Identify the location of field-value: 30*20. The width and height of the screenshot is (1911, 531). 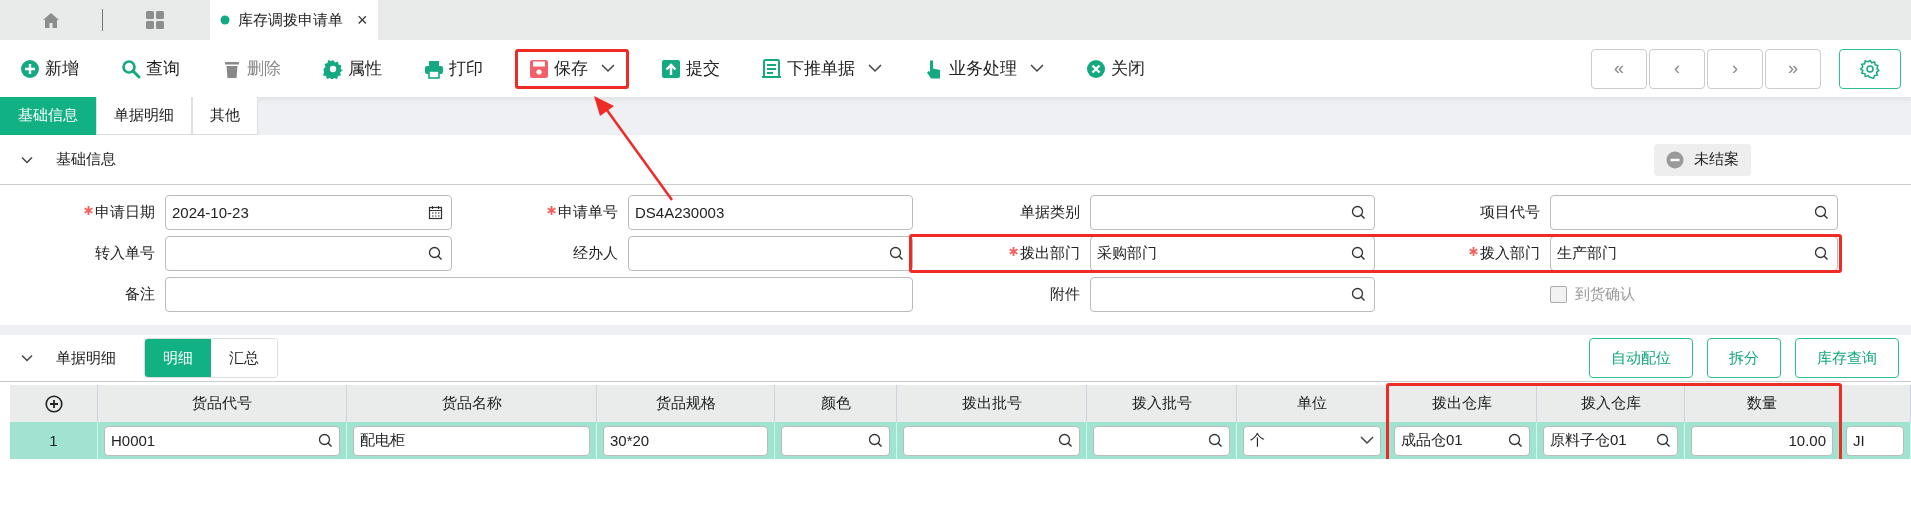
(630, 440).